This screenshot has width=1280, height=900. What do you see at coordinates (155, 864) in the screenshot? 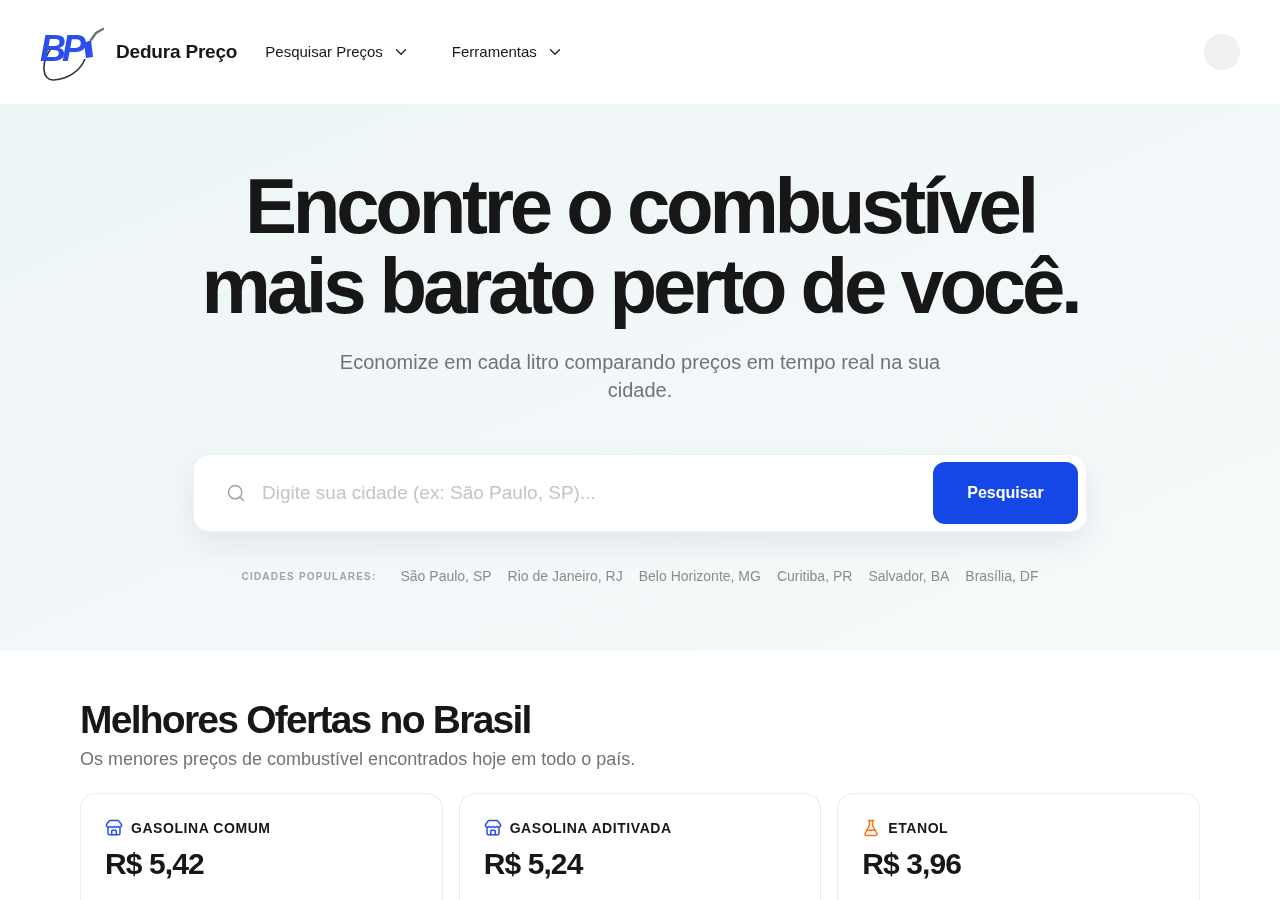
I see `fuel-price: R$ 5,42` at bounding box center [155, 864].